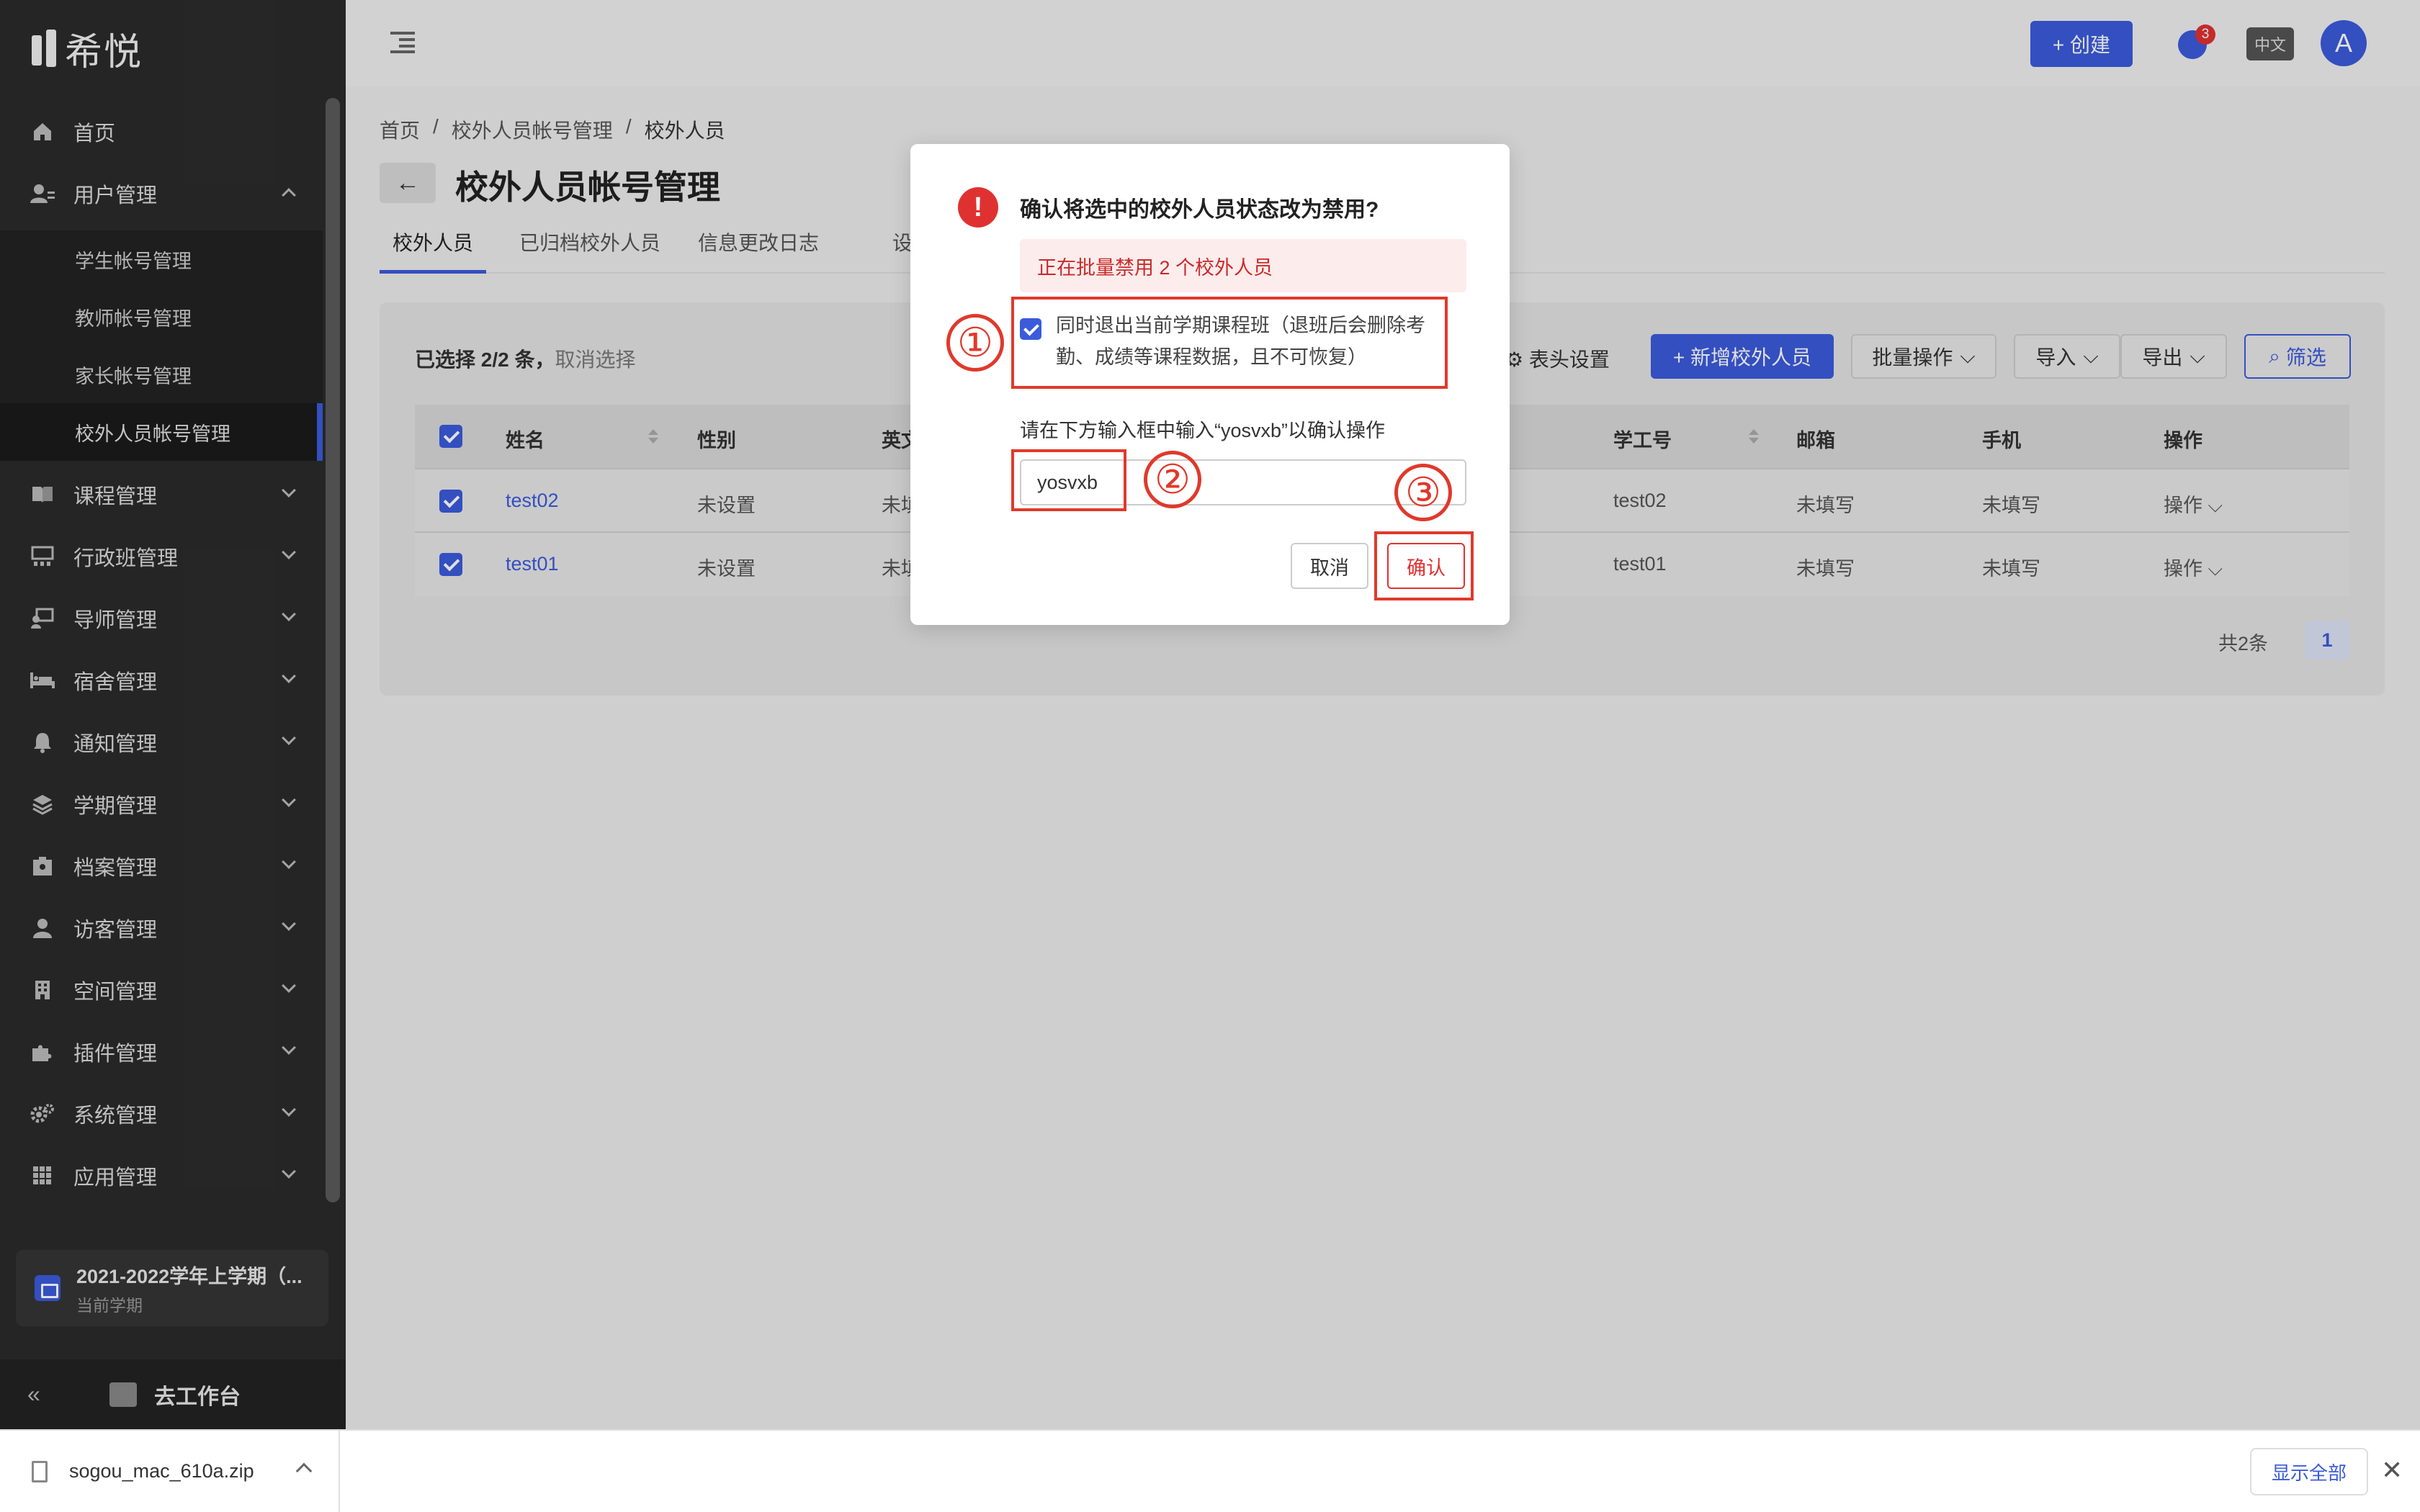 The height and width of the screenshot is (1512, 2420). I want to click on file-icon, so click(40, 1471).